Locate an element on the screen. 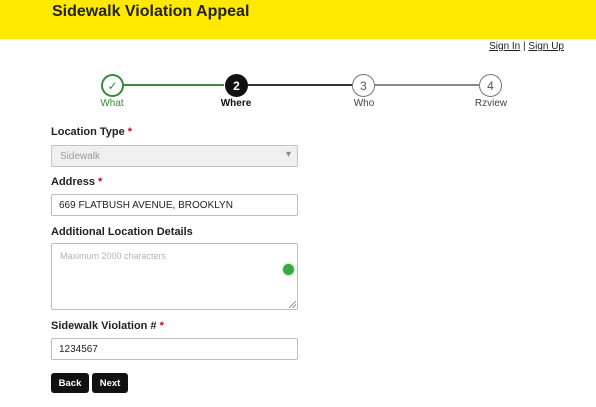  location-type-select: Sidewalk ▾ is located at coordinates (174, 156).